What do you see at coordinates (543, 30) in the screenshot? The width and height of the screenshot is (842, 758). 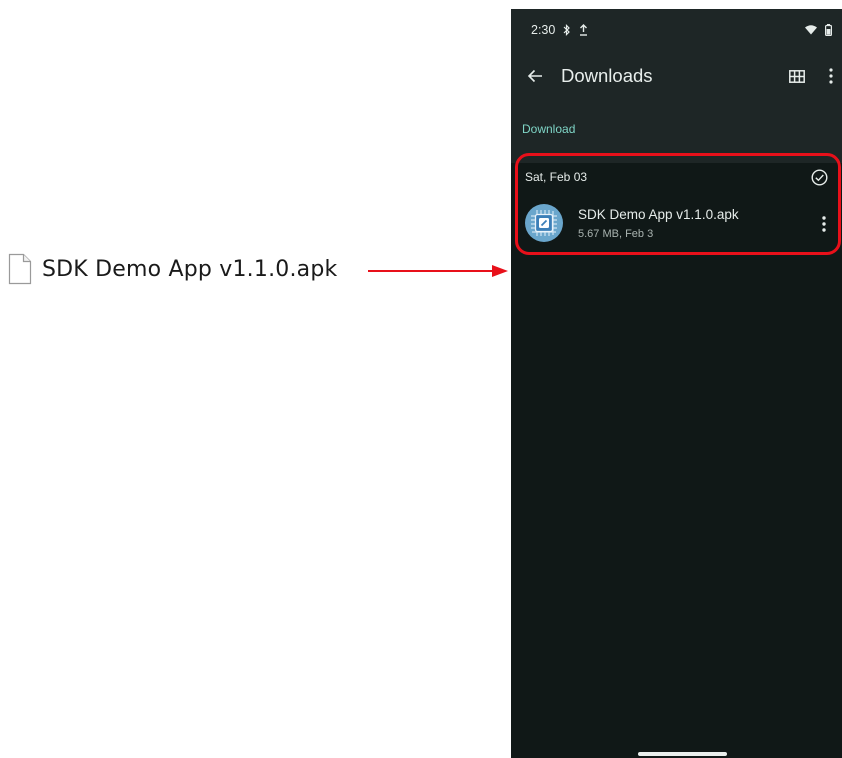 I see `status-time: 2:30` at bounding box center [543, 30].